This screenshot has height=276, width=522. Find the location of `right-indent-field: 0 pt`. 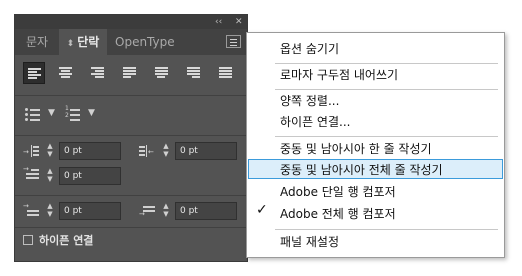

right-indent-field: 0 pt is located at coordinates (206, 151).